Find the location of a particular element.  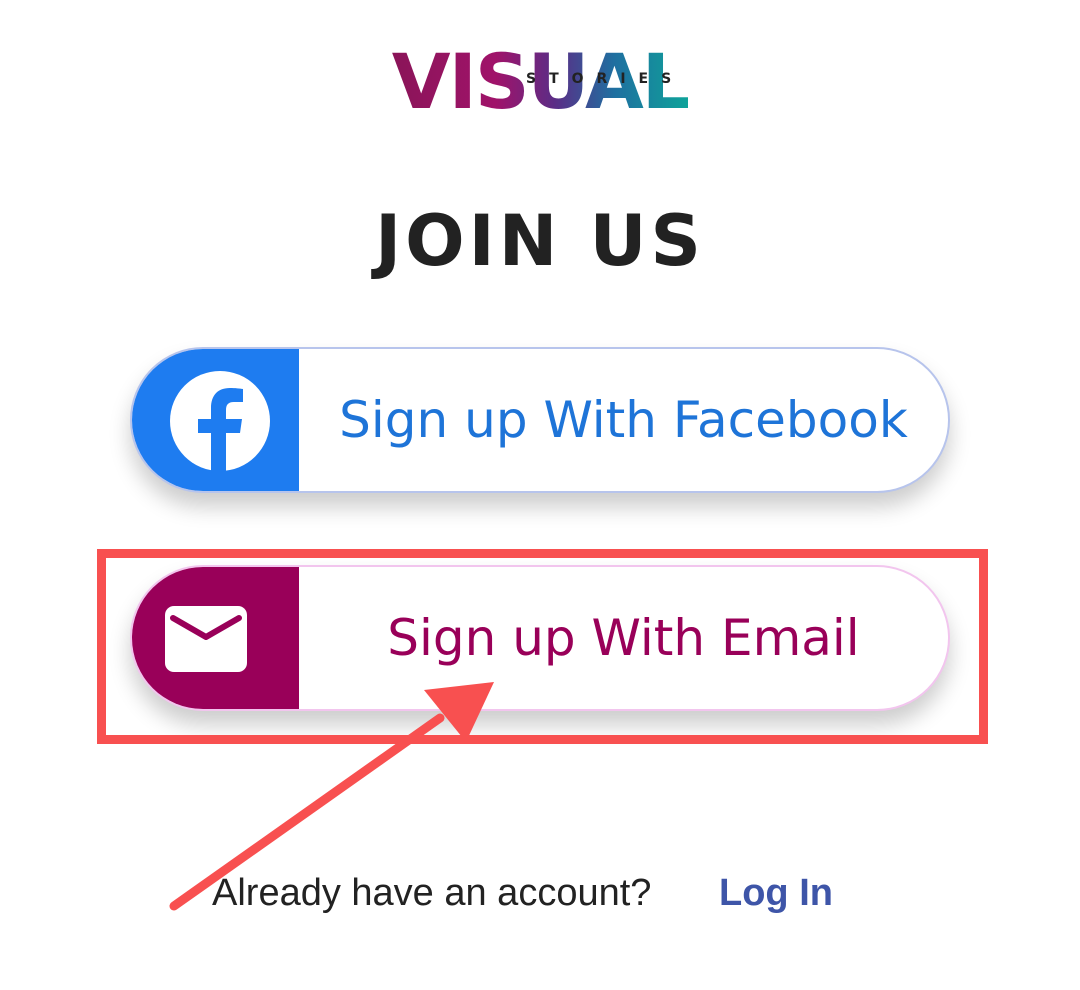

facebook-icon is located at coordinates (220, 422).